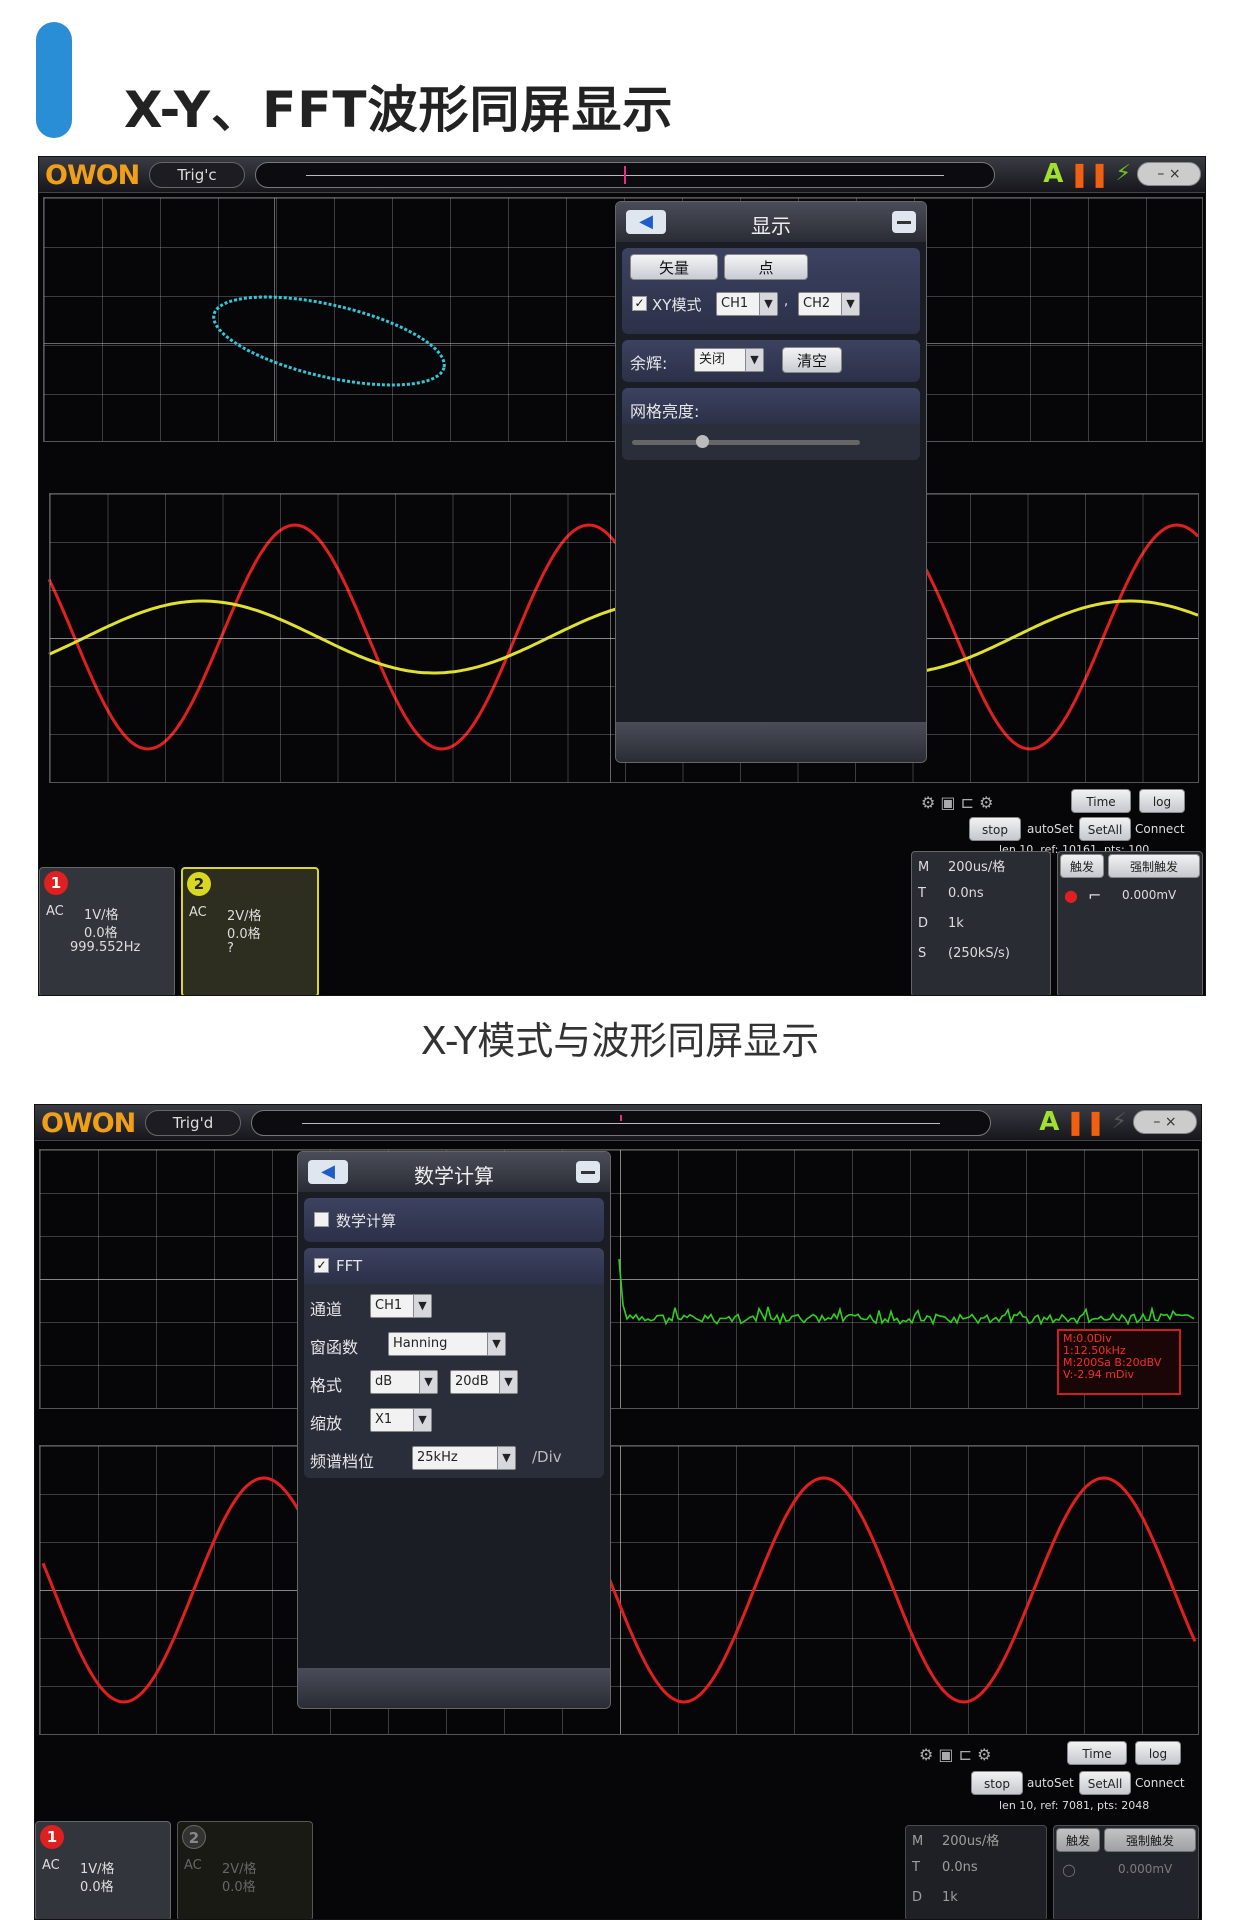 This screenshot has height=1920, width=1240. Describe the element at coordinates (677, 305) in the screenshot. I see `xy-mode-label: XY模式` at that location.